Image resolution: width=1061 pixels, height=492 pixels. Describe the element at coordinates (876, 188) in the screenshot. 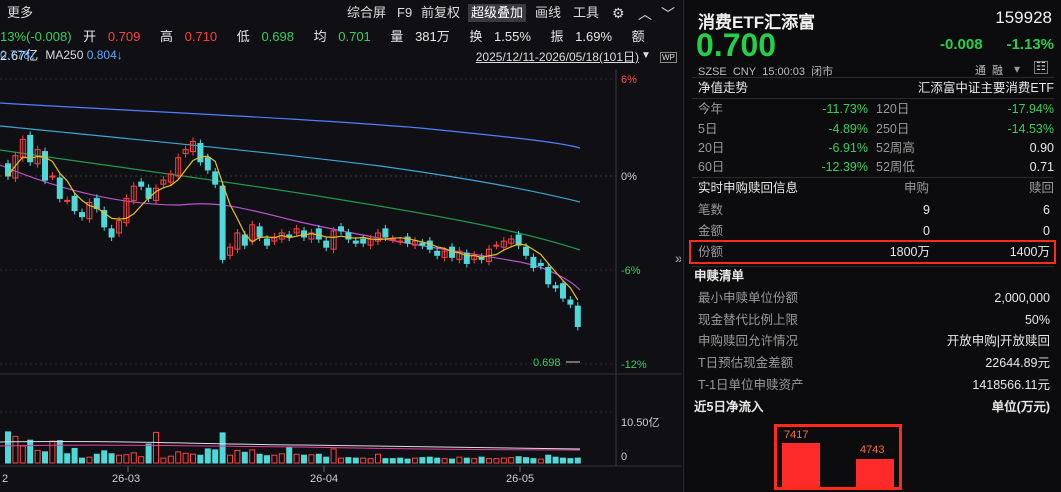

I see `realtime-header: 实时申购赎回信息 申购 赎回` at that location.